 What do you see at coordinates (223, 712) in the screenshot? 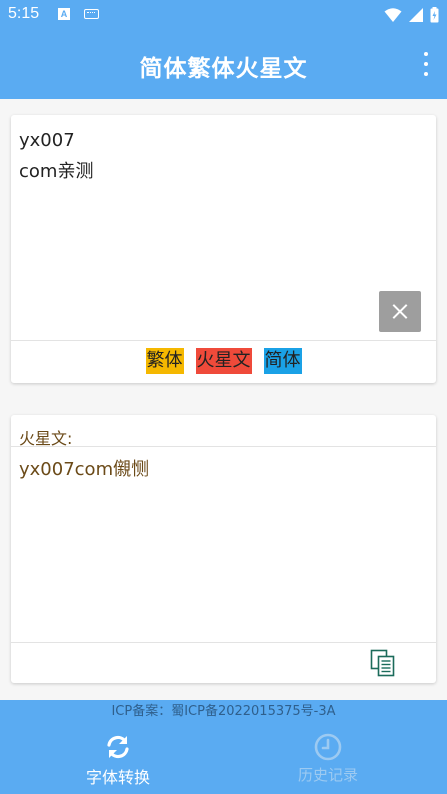
I see `icp-record: ICP备案：蜀ICP备2022015375号-3A` at bounding box center [223, 712].